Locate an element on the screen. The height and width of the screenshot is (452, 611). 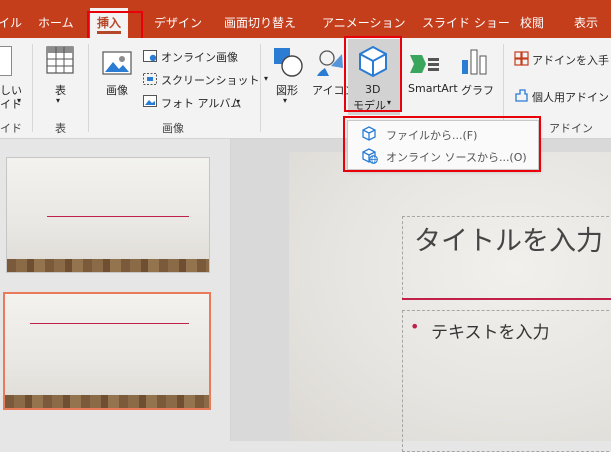
tab-view: 表示 is located at coordinates (586, 23).